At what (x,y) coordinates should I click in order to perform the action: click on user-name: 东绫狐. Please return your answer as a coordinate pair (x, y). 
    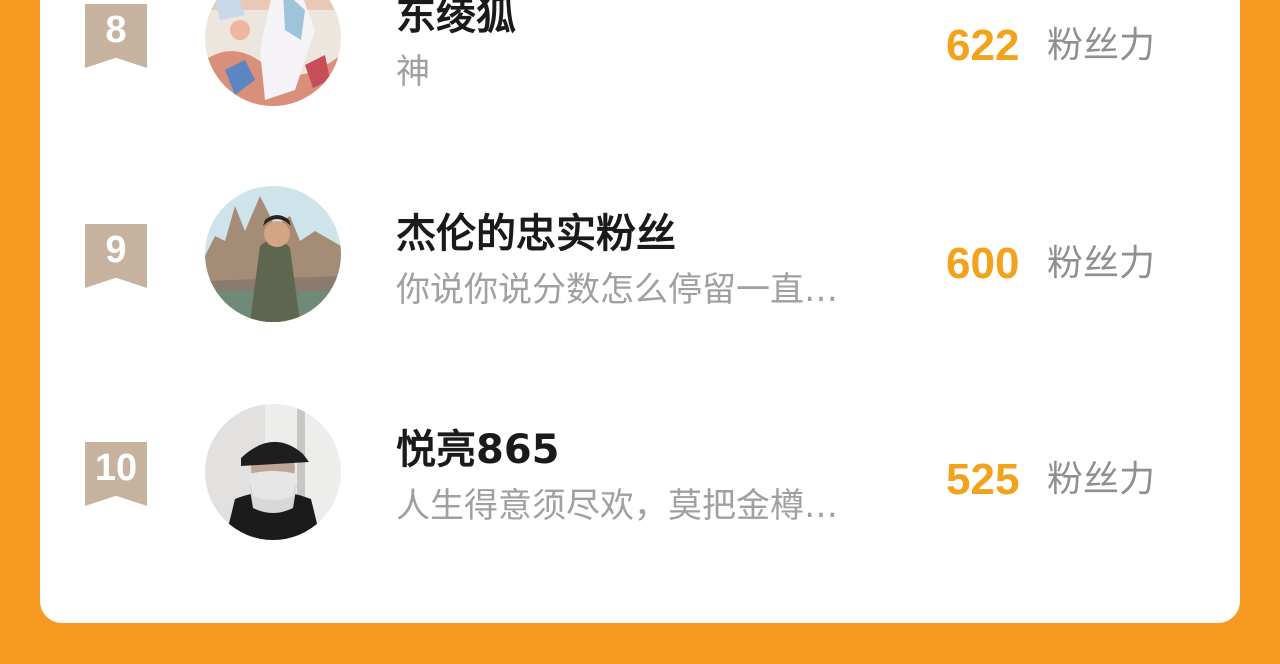
    Looking at the image, I should click on (456, 19).